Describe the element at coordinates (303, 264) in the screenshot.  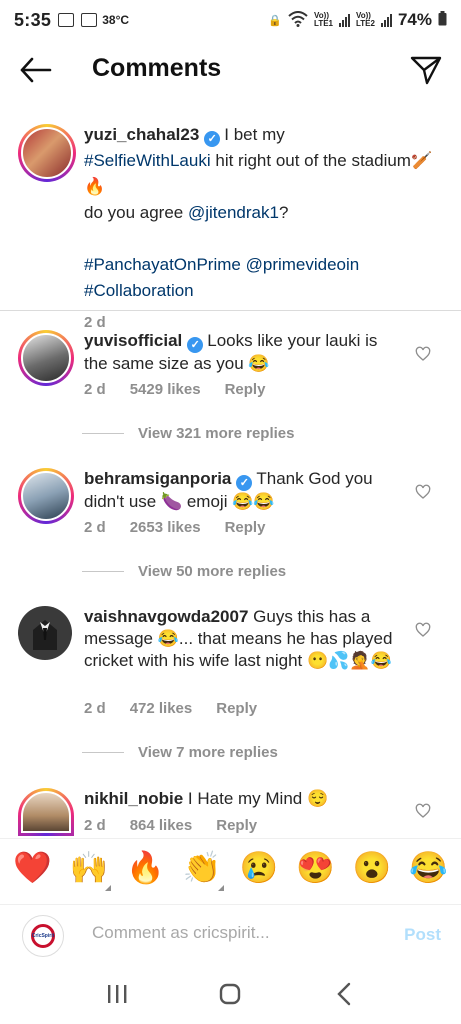
I see `mention-link: @primevideoin` at that location.